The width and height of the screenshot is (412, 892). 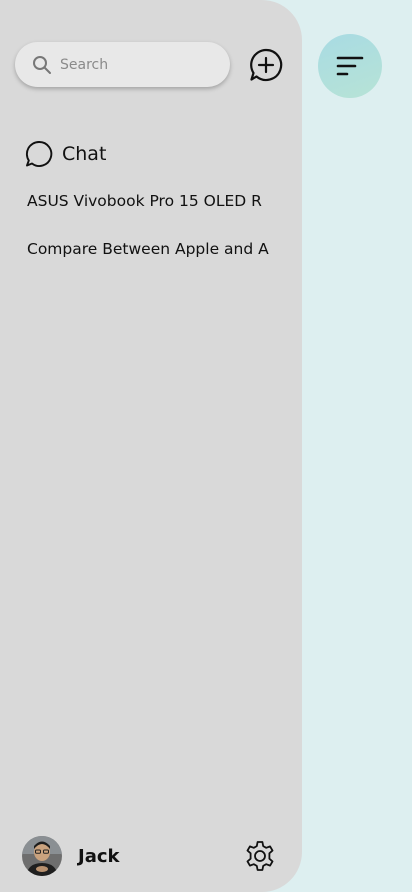 What do you see at coordinates (42, 856) in the screenshot?
I see `avatar` at bounding box center [42, 856].